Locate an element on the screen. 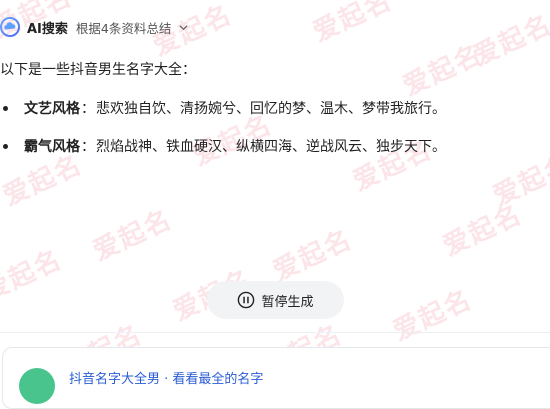 The width and height of the screenshot is (550, 409). ai-search-header: AI搜索 根据4条资料总结 is located at coordinates (94, 27).